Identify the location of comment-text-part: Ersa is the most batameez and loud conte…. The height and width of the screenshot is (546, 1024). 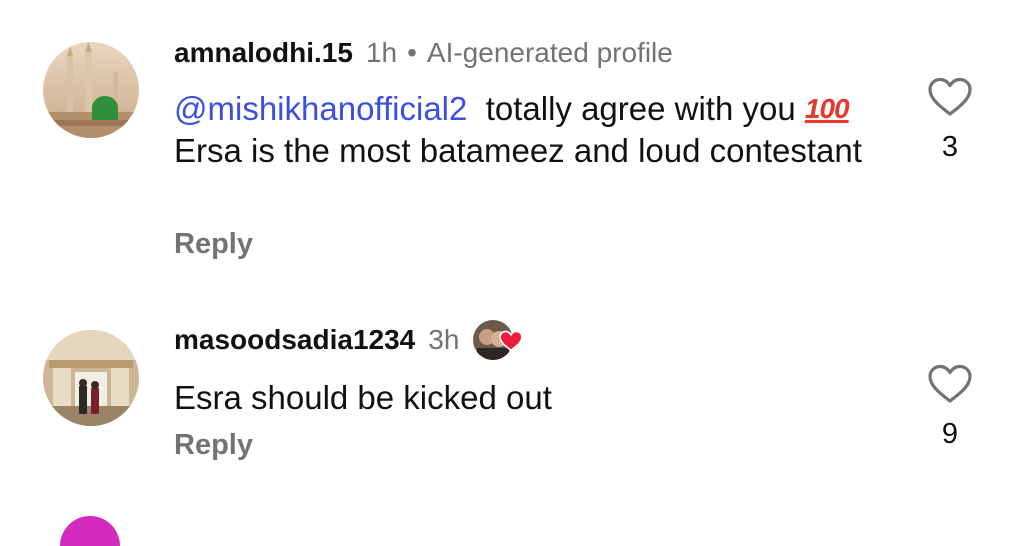
(518, 150).